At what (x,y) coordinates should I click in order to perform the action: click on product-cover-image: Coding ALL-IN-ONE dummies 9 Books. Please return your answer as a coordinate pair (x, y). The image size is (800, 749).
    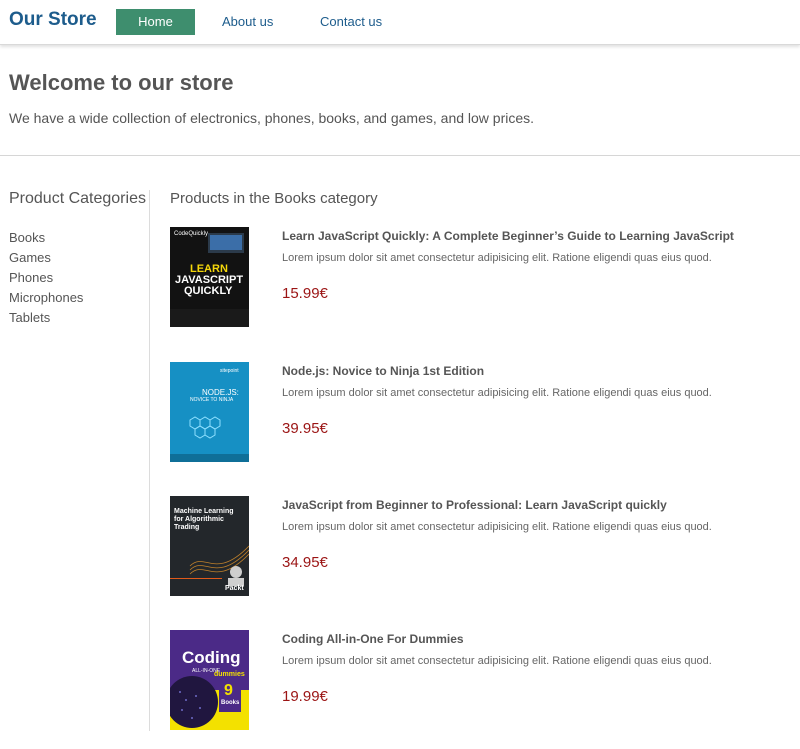
    Looking at the image, I should click on (209, 680).